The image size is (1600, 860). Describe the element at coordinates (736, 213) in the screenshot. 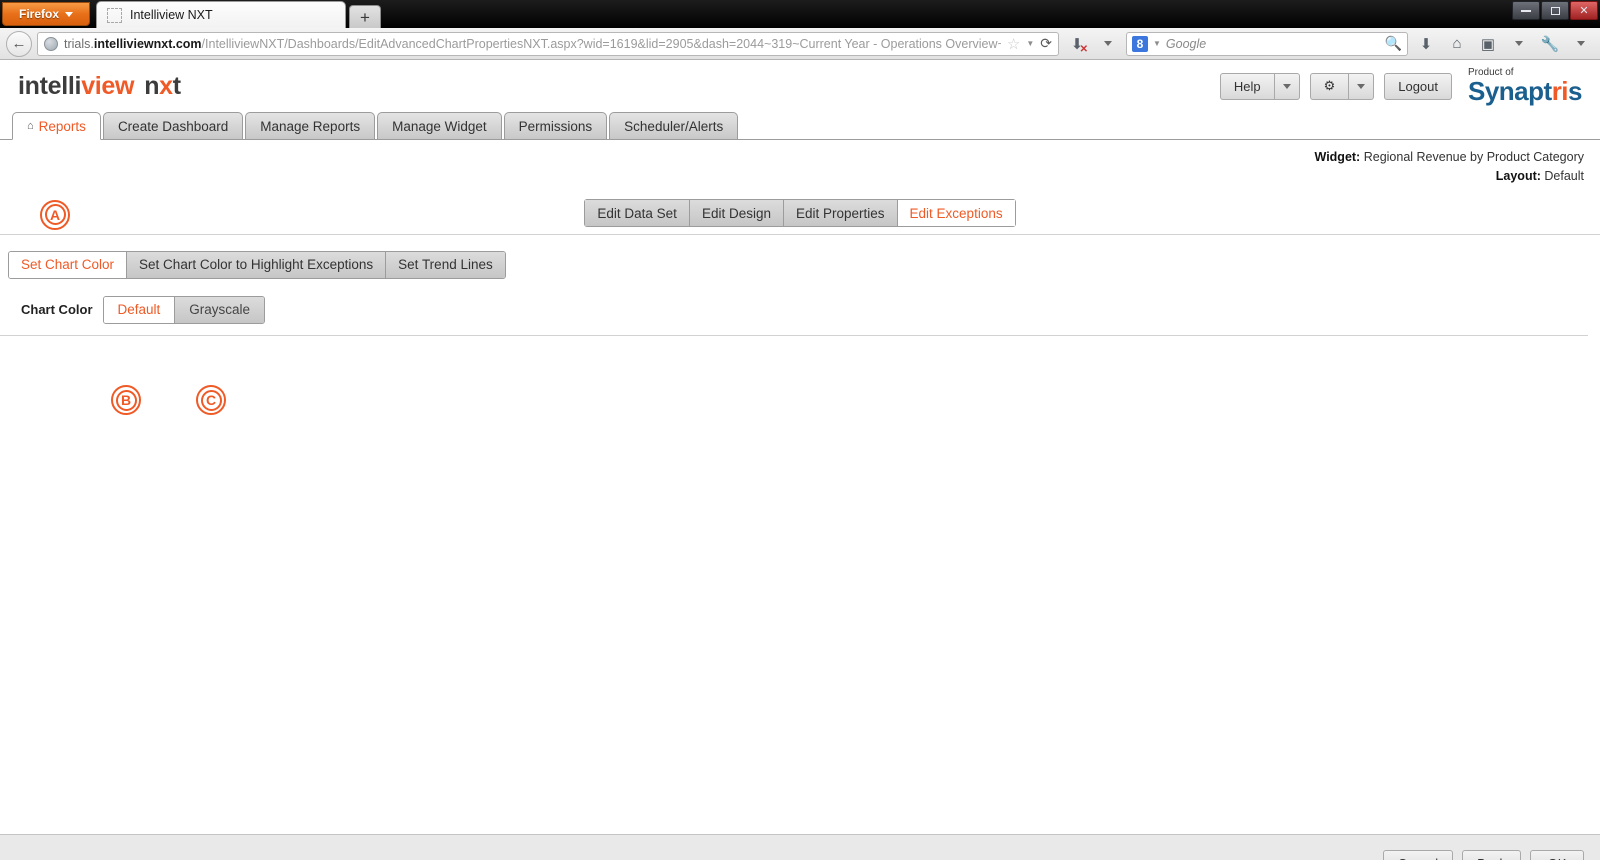

I see `edit-tab-design: Edit Design` at that location.